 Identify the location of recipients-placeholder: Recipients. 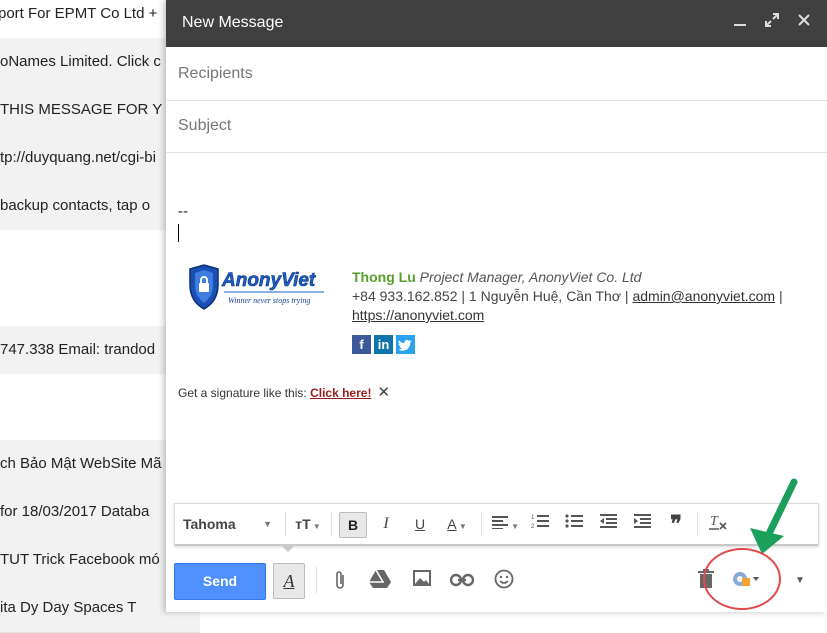
(215, 73).